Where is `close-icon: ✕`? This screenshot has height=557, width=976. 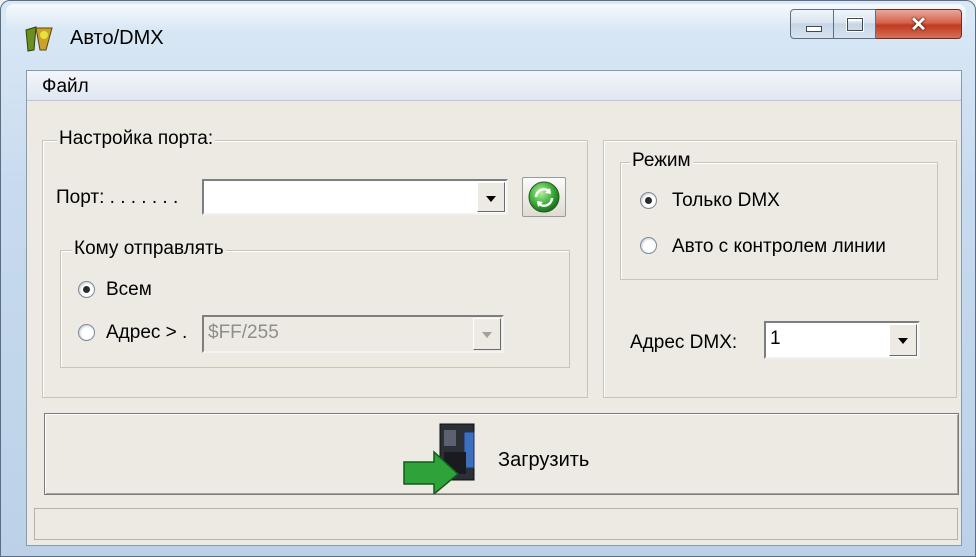
close-icon: ✕ is located at coordinates (918, 25).